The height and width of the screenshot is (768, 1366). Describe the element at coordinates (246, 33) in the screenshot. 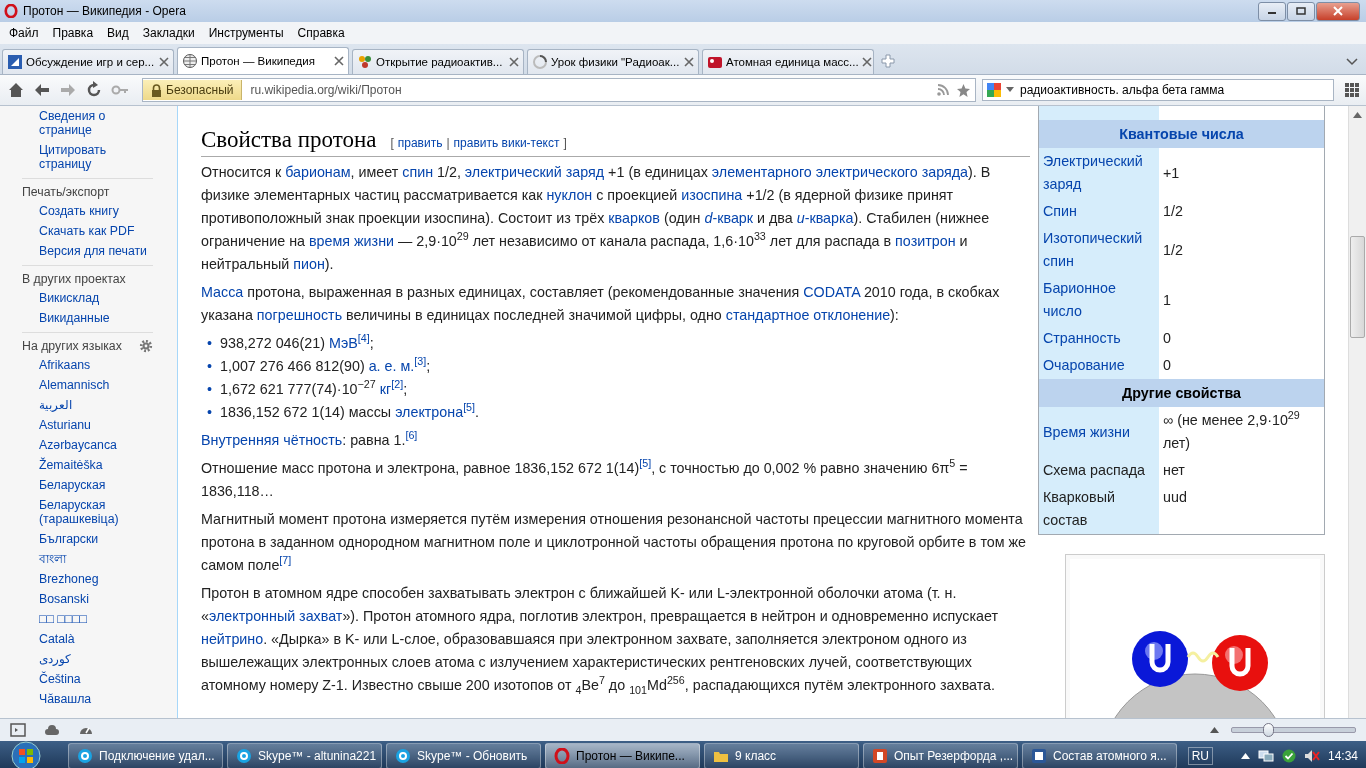

I see `menu-item: Инструменты` at that location.